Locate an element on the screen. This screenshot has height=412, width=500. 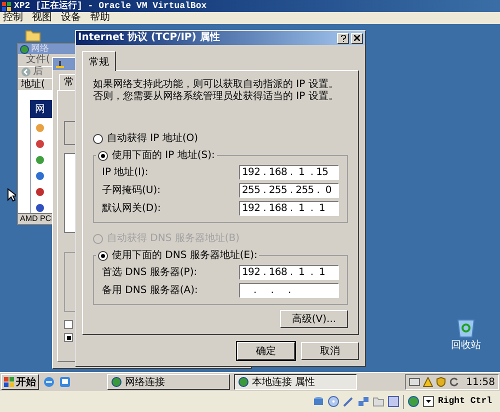
display-icon is located at coordinates (393, 401).